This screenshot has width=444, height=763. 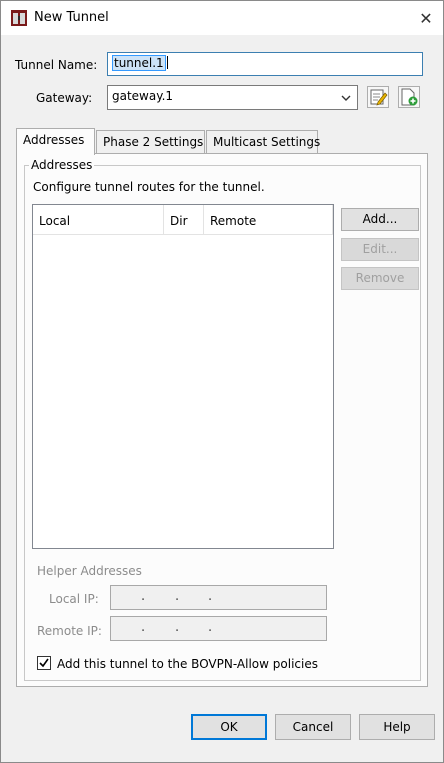 What do you see at coordinates (218, 597) in the screenshot?
I see `local-ip-input: . . .` at bounding box center [218, 597].